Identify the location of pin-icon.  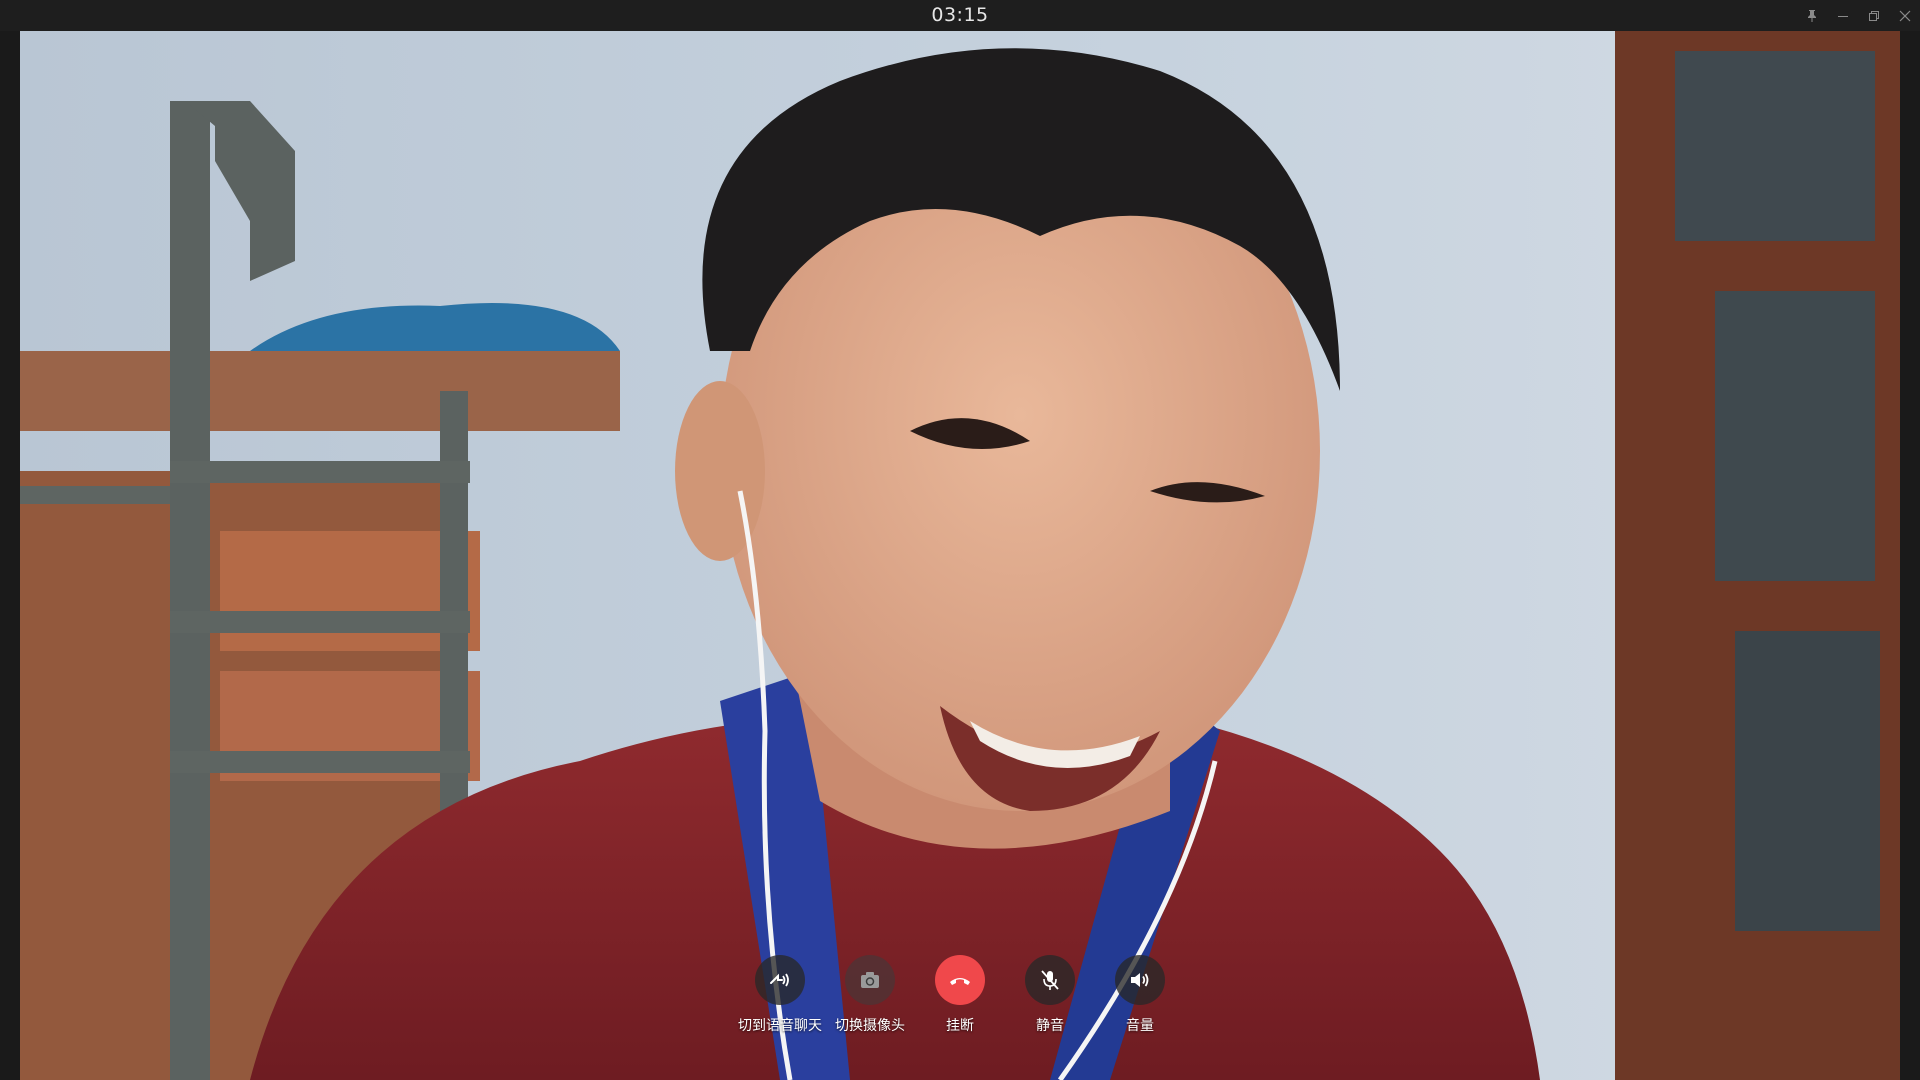
(1811, 15).